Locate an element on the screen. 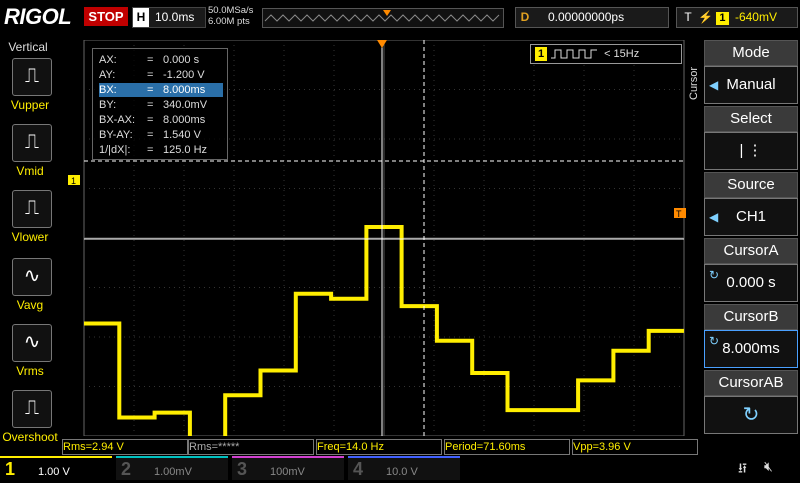 The height and width of the screenshot is (483, 800). measure-vrms-button: ∿ is located at coordinates (32, 343).